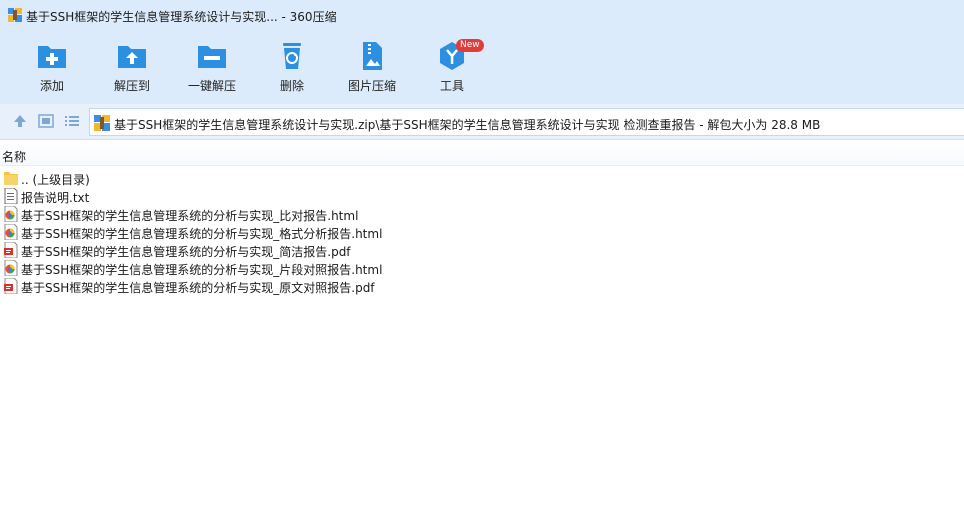 Image resolution: width=964 pixels, height=528 pixels. I want to click on list-item: 基于SSH框架的学生信息管理系统的分析与实现_比对报告.html, so click(262, 214).